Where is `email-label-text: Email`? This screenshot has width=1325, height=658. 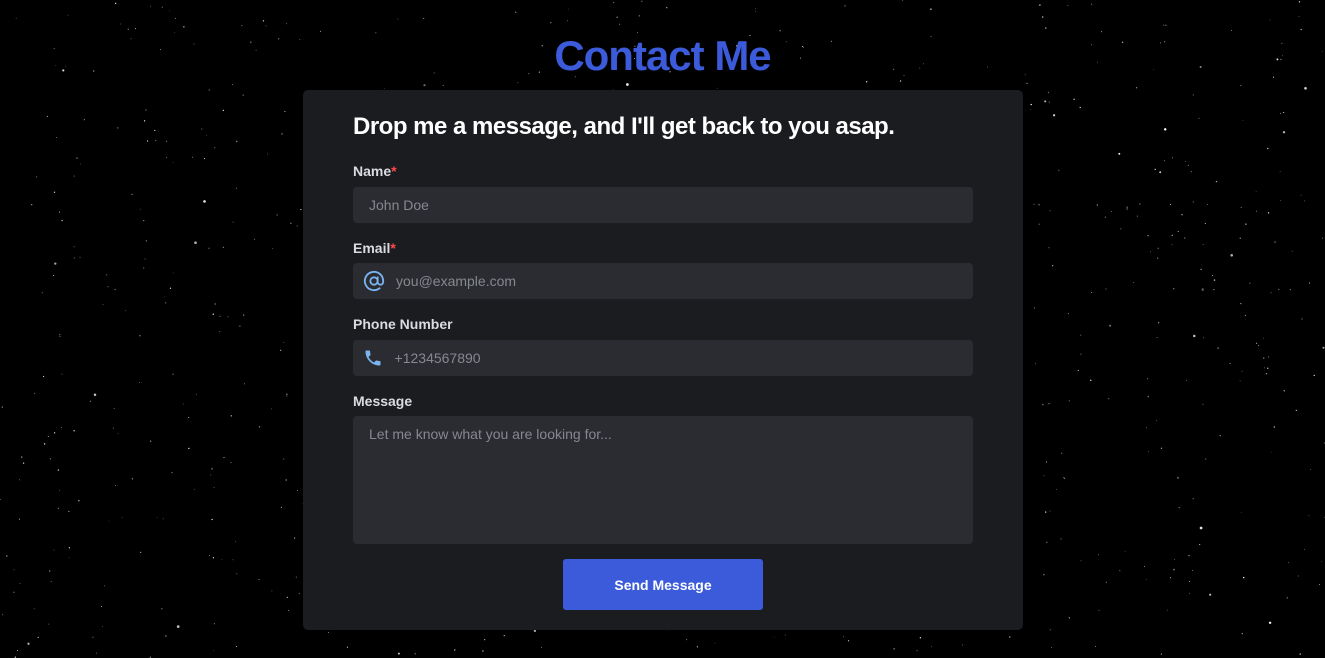
email-label-text: Email is located at coordinates (372, 248).